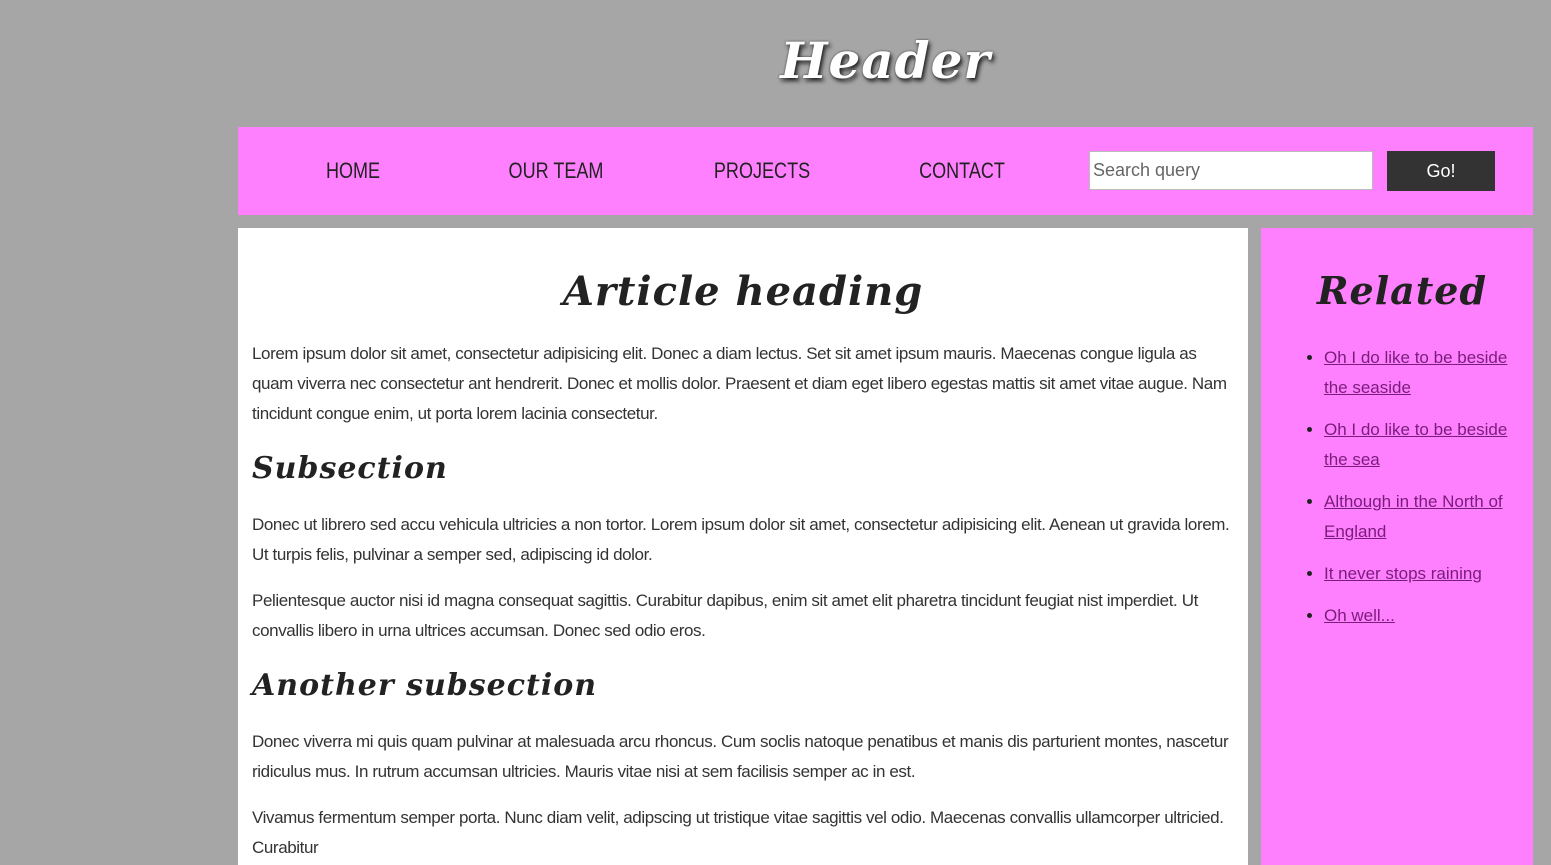  Describe the element at coordinates (762, 171) in the screenshot. I see `nav-link-projects: PROJECTS` at that location.